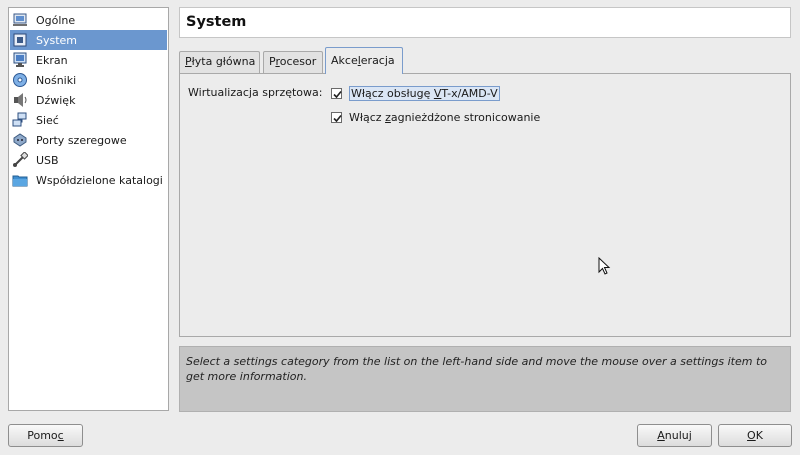 This screenshot has height=455, width=800. What do you see at coordinates (88, 100) in the screenshot?
I see `sidebar-item-audio: Dźwięk` at bounding box center [88, 100].